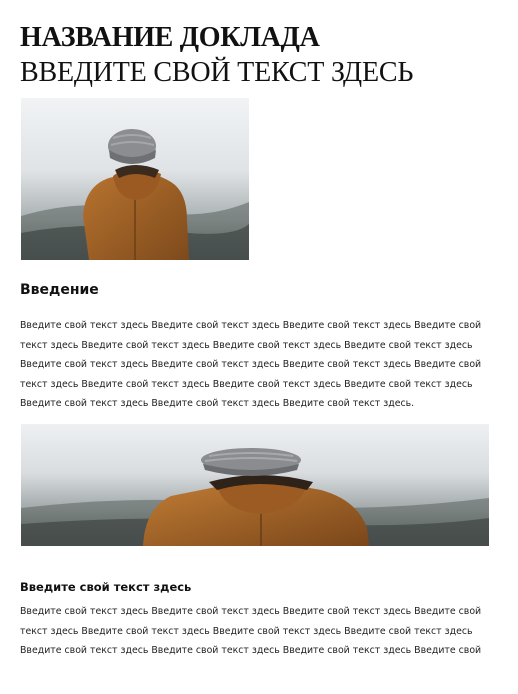 The height and width of the screenshot is (694, 518). Describe the element at coordinates (59, 290) in the screenshot. I see `section-heading-introduction: Введение` at that location.